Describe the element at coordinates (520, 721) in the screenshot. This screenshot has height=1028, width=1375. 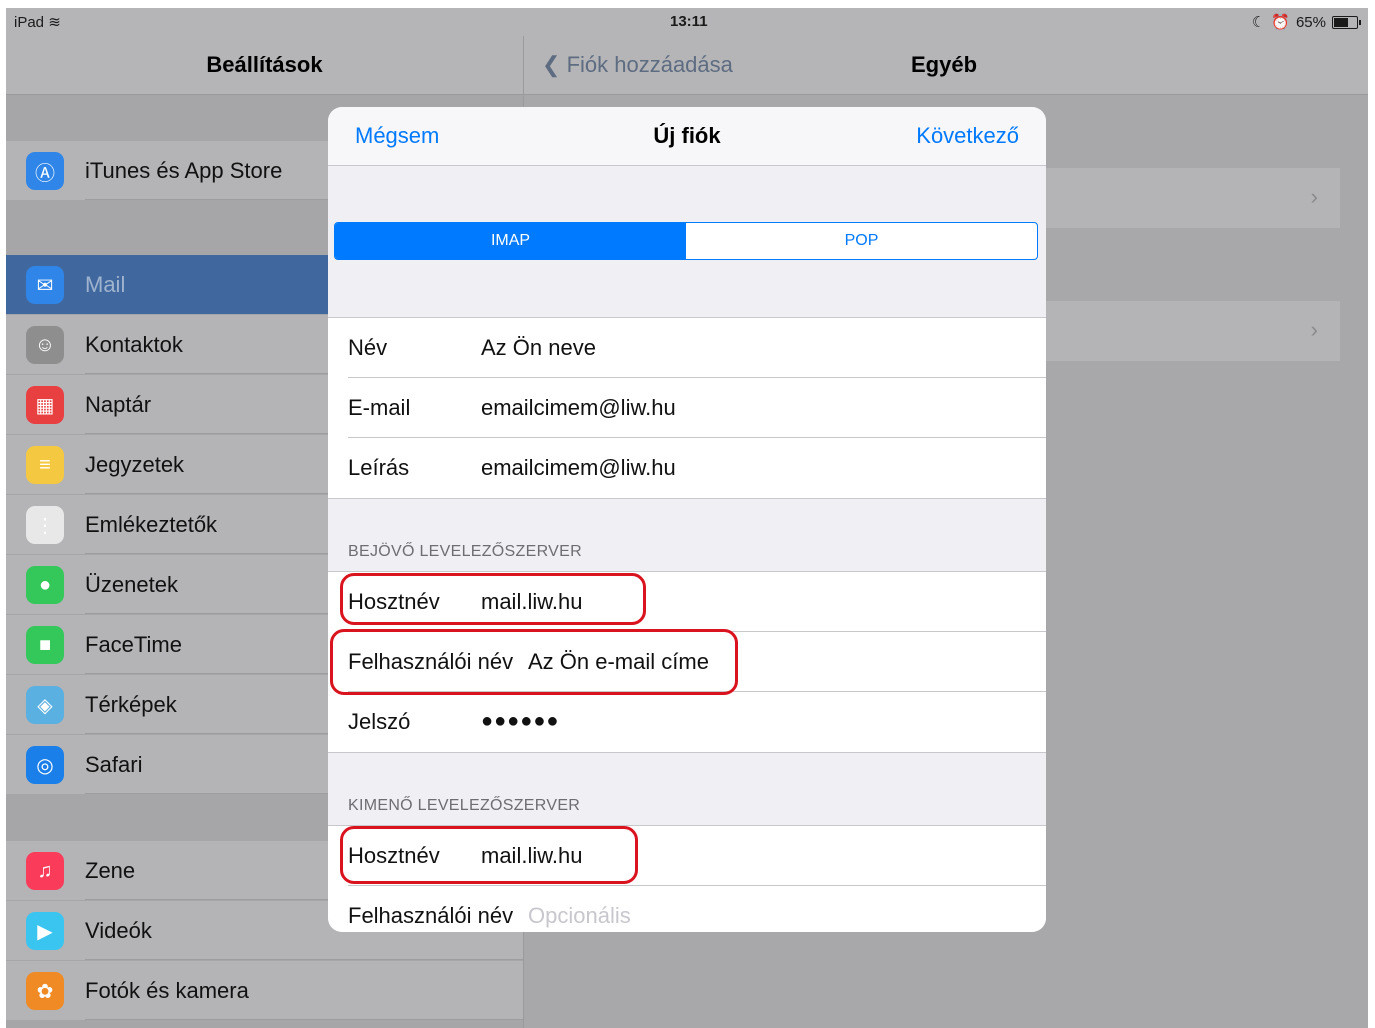
I see `incoming-password-field: ●●●●●●` at that location.